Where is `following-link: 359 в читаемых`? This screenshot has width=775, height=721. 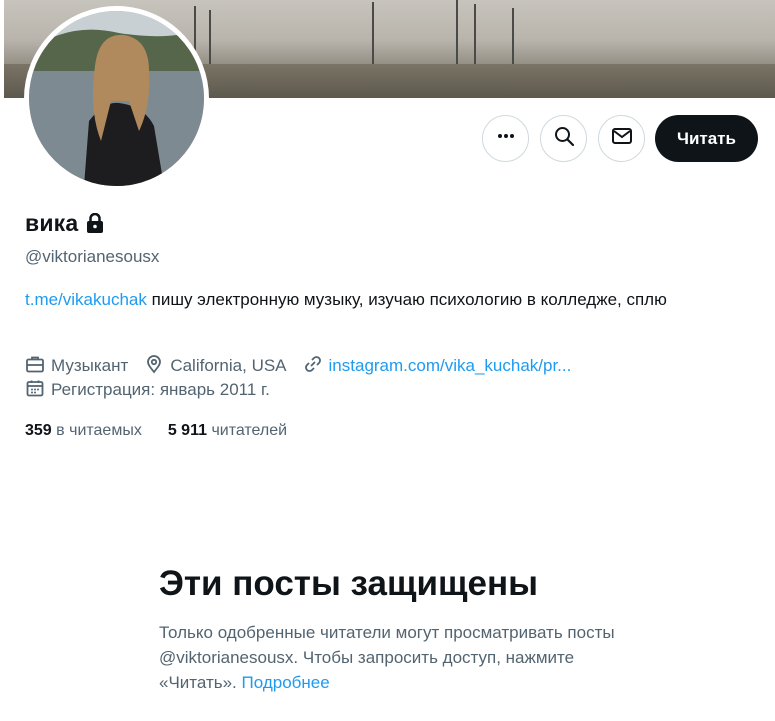
following-link: 359 в читаемых is located at coordinates (83, 431).